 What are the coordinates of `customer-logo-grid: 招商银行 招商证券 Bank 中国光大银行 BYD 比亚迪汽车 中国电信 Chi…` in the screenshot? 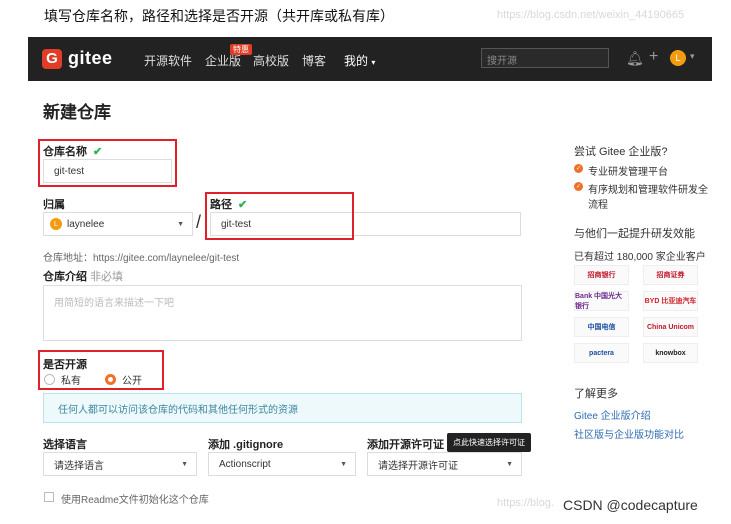 It's located at (638, 314).